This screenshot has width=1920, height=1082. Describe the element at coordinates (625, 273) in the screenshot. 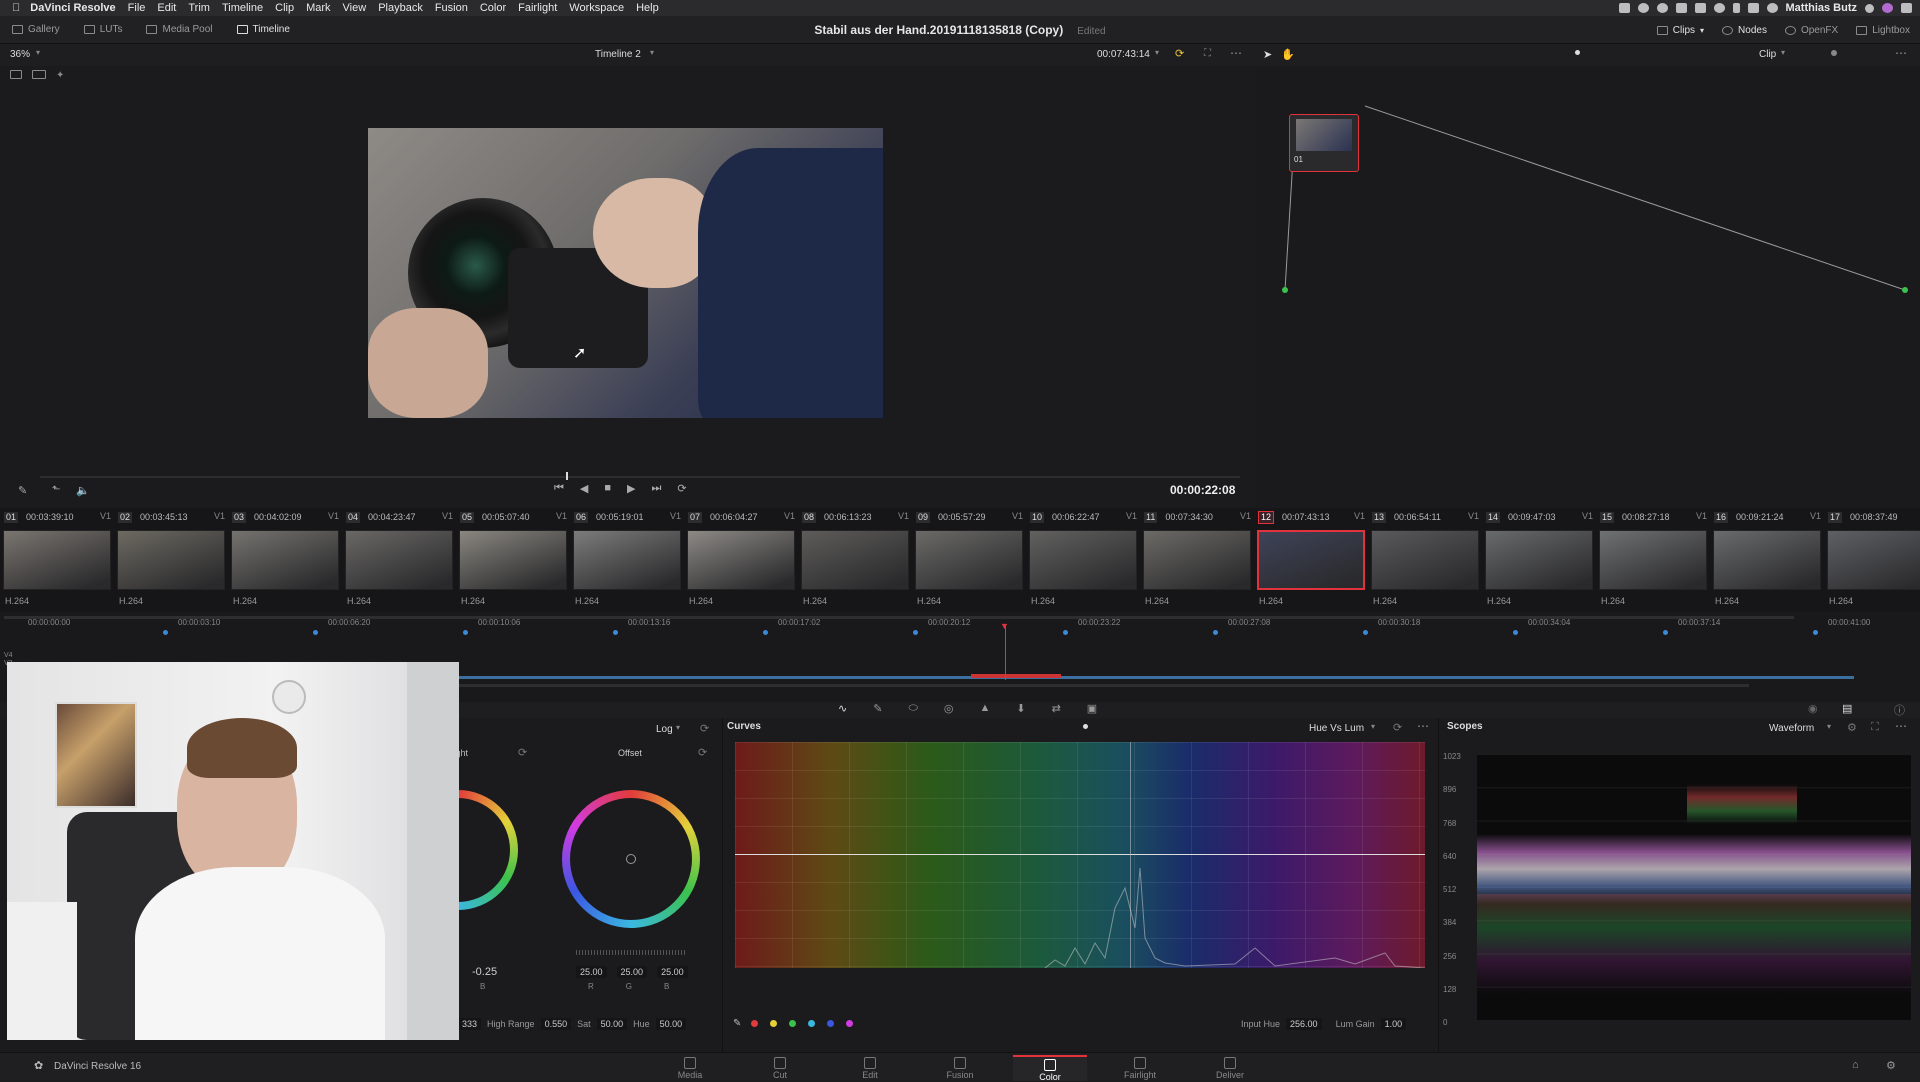

I see `video-frame: ➚` at that location.